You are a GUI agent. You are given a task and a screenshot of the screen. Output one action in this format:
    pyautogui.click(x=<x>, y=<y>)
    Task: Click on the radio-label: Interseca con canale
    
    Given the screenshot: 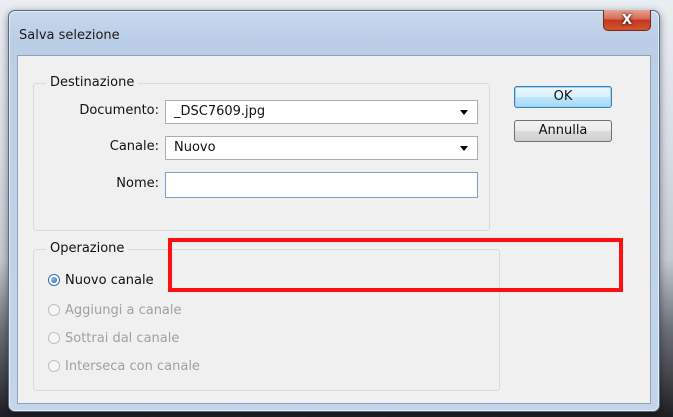 What is the action you would take?
    pyautogui.click(x=132, y=366)
    